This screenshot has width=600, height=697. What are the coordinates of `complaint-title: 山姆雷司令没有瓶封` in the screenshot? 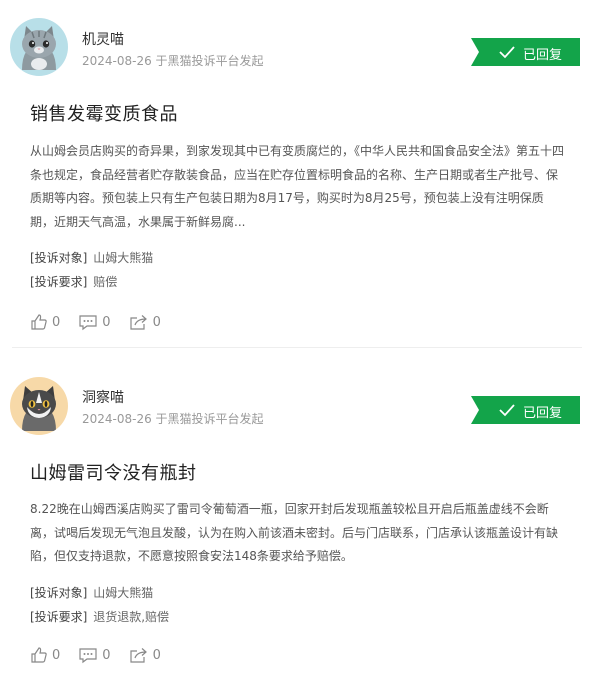 It's located at (113, 472).